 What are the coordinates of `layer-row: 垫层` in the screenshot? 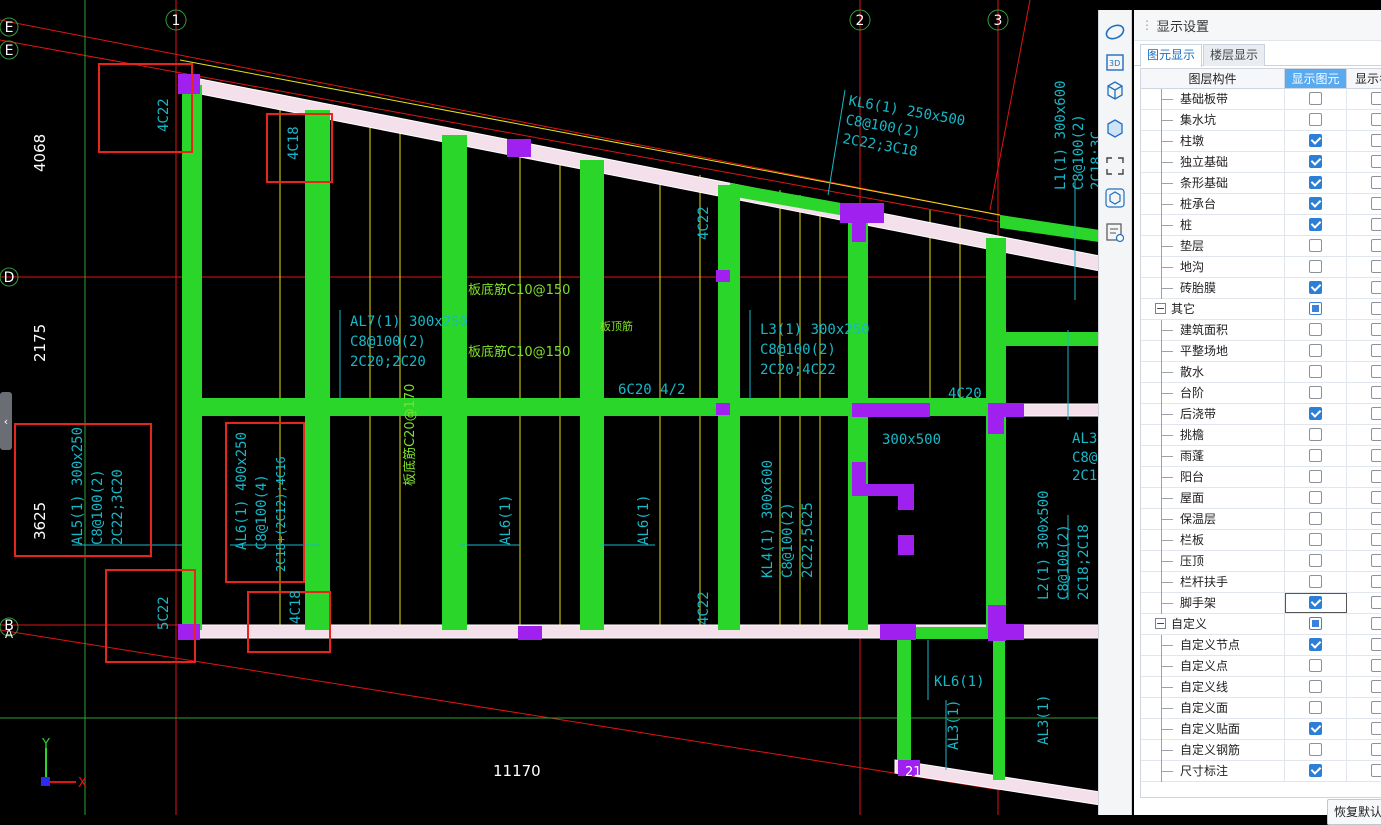 It's located at (1261, 246).